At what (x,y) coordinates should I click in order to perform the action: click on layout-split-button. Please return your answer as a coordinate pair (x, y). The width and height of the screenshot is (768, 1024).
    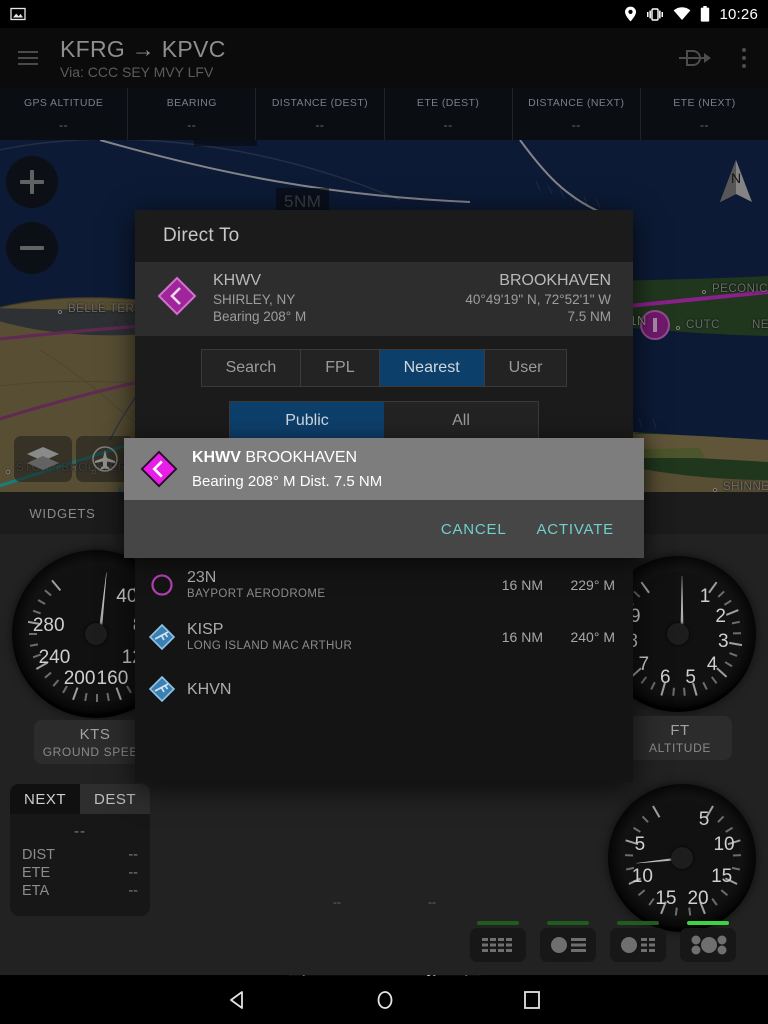
    Looking at the image, I should click on (638, 941).